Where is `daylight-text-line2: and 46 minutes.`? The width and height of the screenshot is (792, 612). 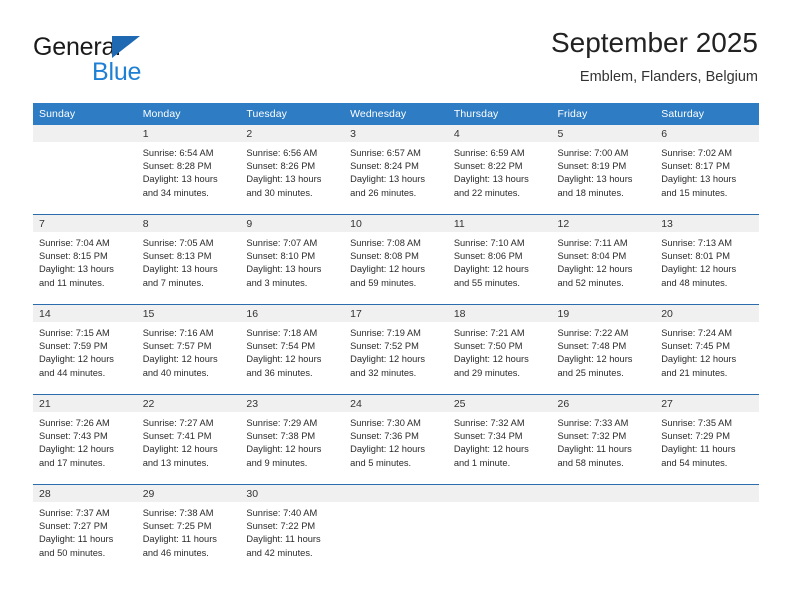
daylight-text-line2: and 46 minutes. is located at coordinates (175, 552).